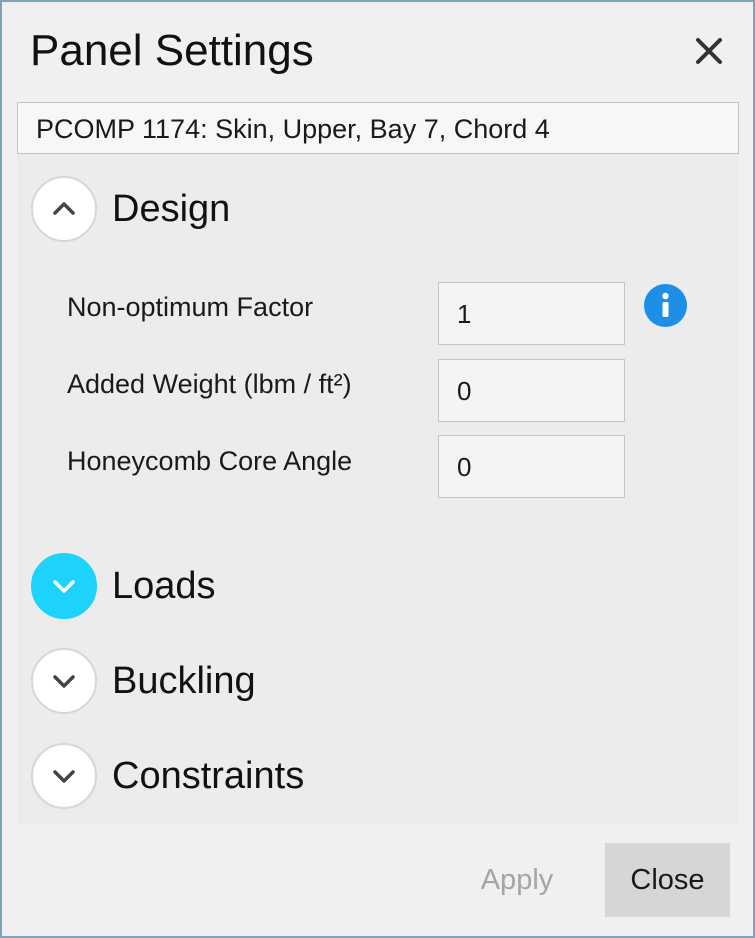 This screenshot has width=755, height=938. Describe the element at coordinates (331, 586) in the screenshot. I see `section-loads-header: Loads` at that location.